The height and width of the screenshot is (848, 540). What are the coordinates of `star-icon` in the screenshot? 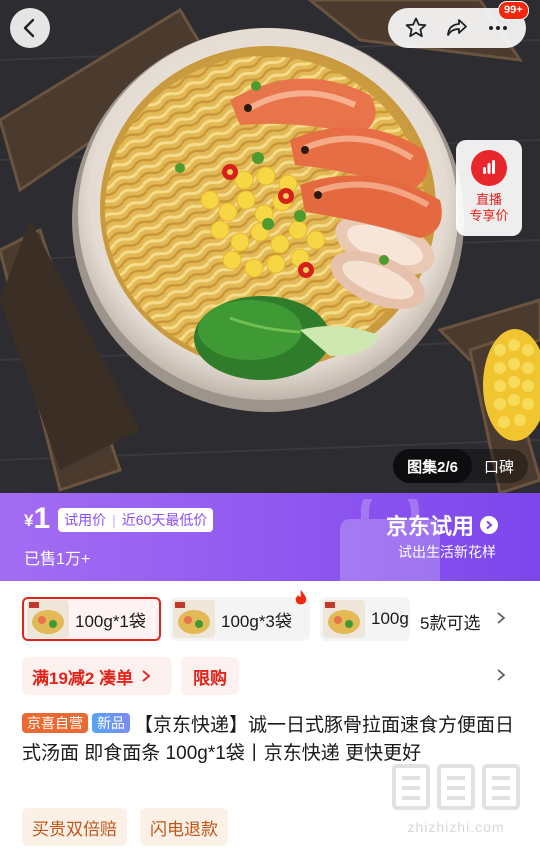 It's located at (416, 27).